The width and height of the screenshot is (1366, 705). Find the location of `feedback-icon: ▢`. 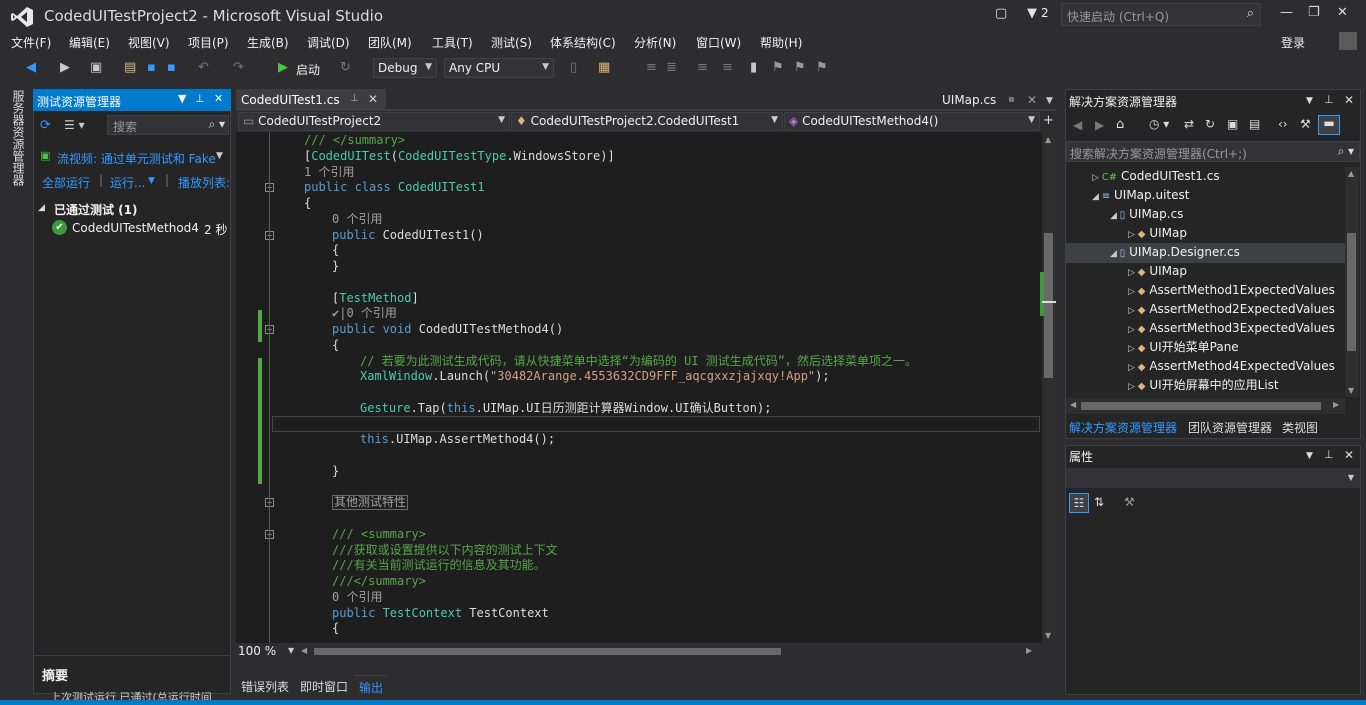

feedback-icon: ▢ is located at coordinates (1001, 13).